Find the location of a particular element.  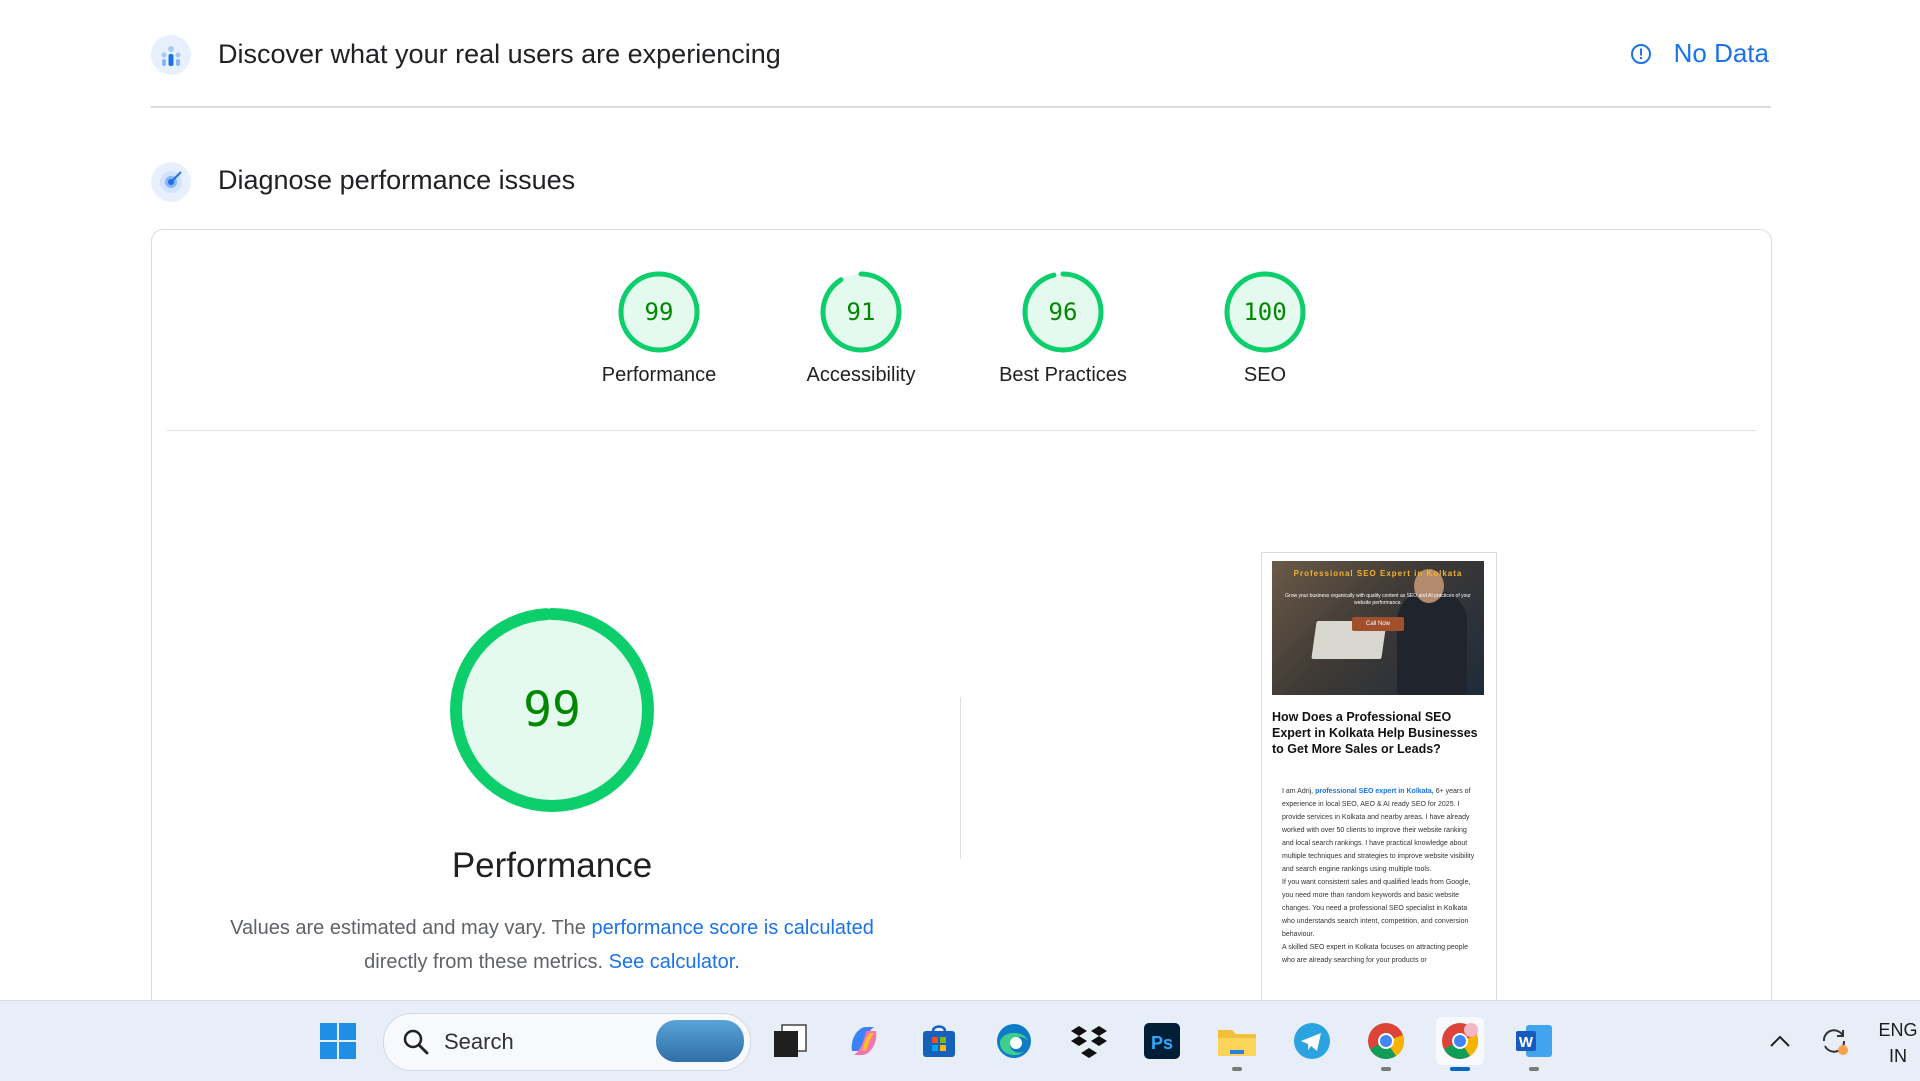

p1-text-a: I am Adrij, is located at coordinates (1298, 791).